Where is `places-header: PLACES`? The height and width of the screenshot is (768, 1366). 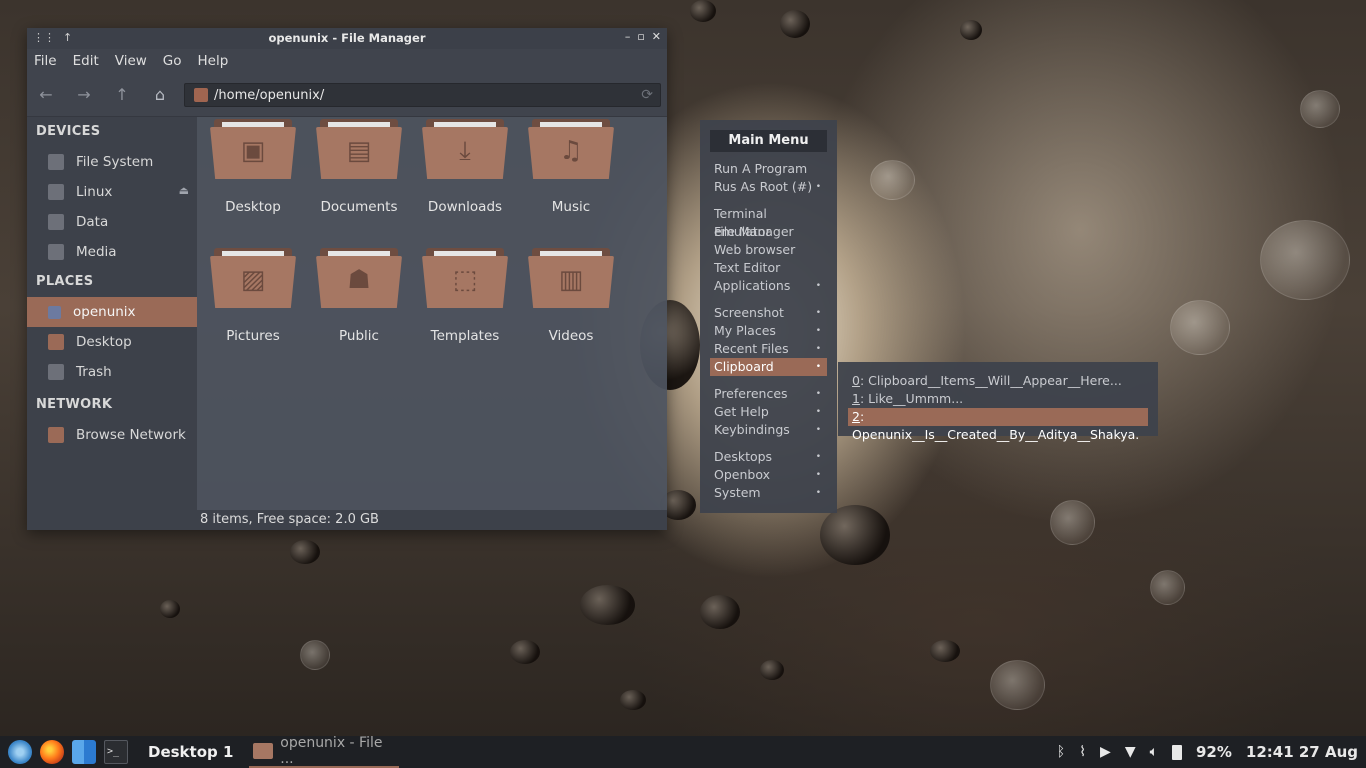 places-header: PLACES is located at coordinates (65, 281).